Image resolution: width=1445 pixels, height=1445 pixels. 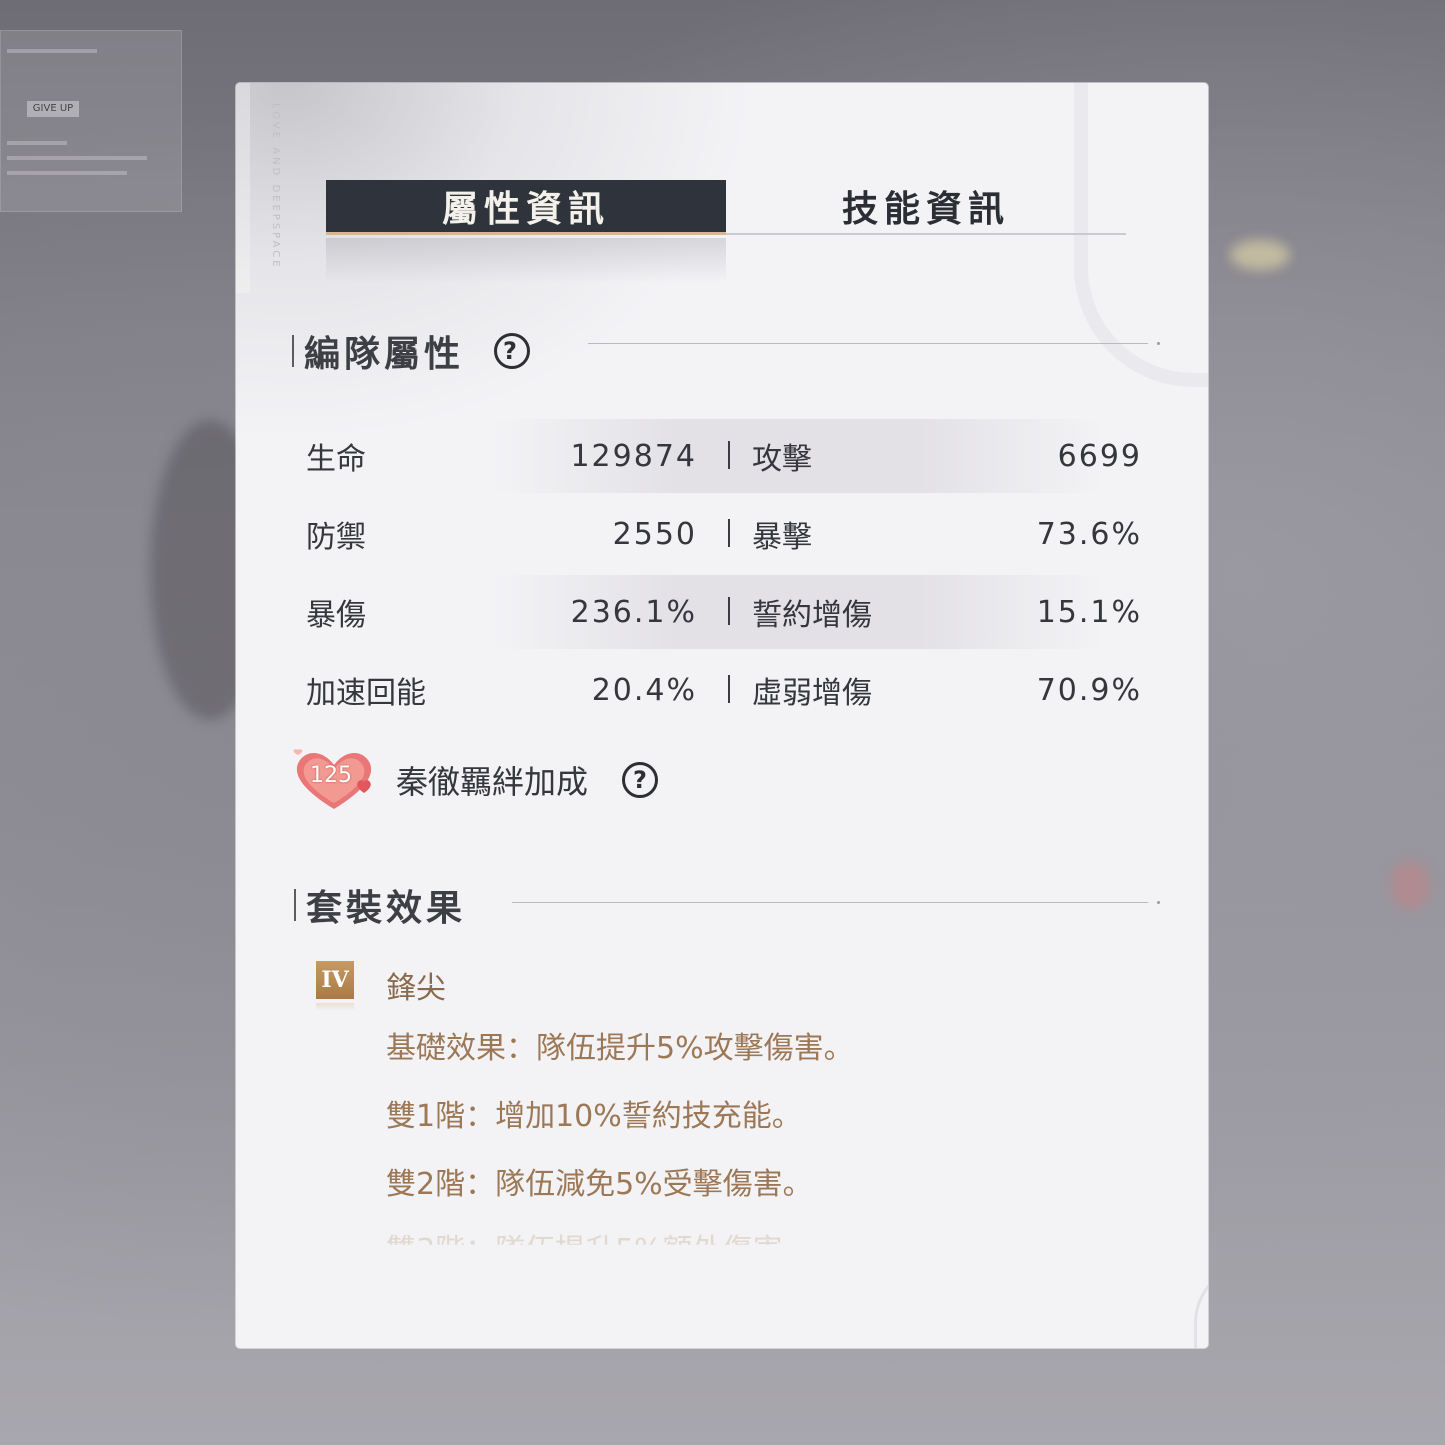 What do you see at coordinates (331, 775) in the screenshot?
I see `bond-level: 125` at bounding box center [331, 775].